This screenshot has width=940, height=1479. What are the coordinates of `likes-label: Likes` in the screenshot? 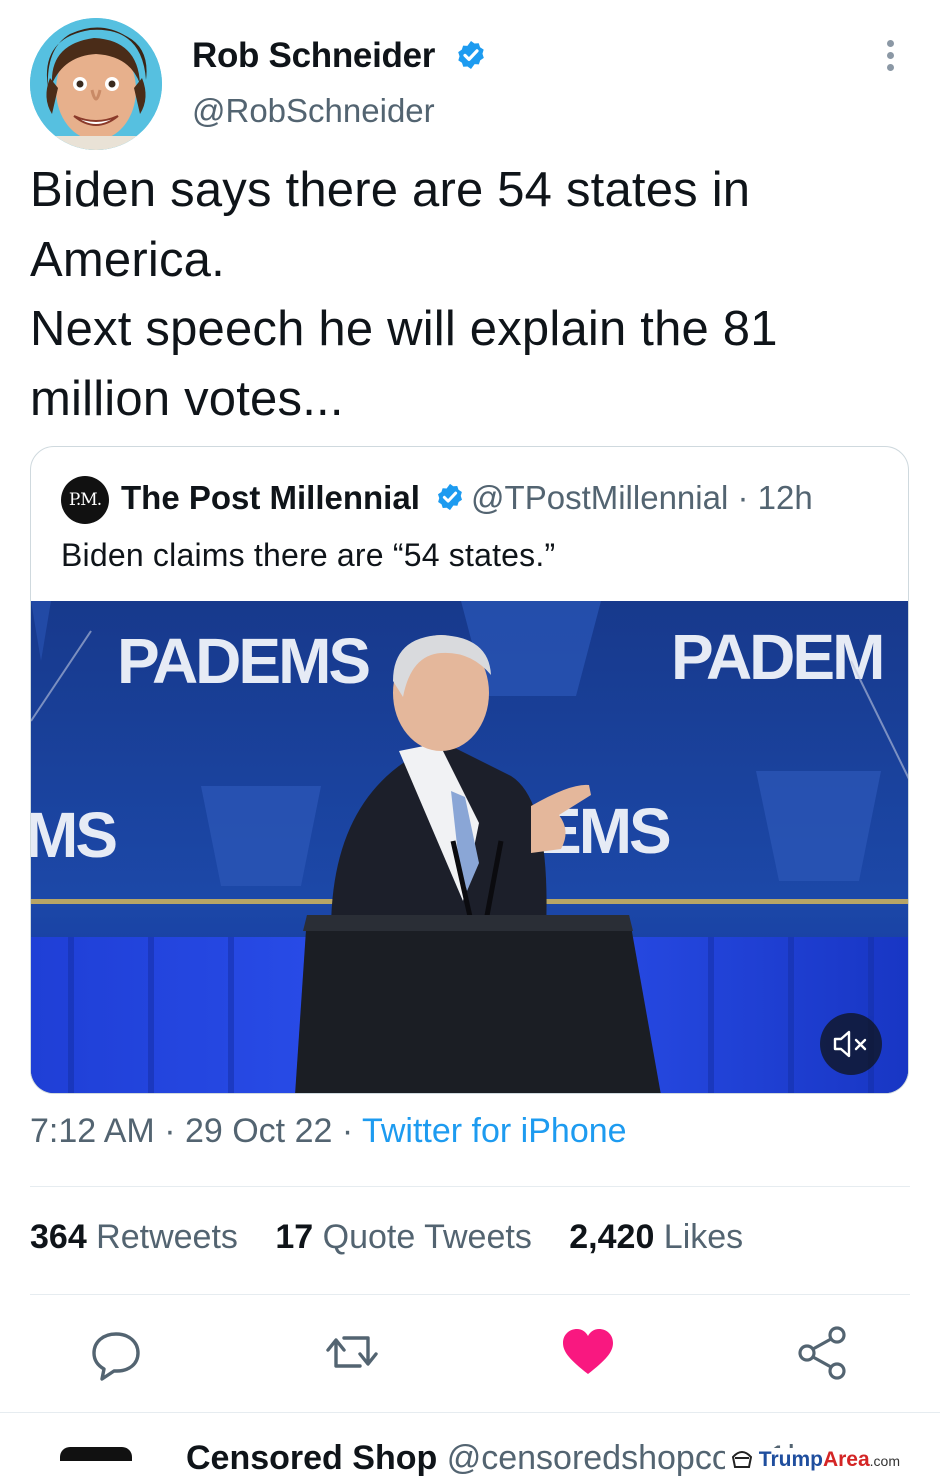 It's located at (699, 1237).